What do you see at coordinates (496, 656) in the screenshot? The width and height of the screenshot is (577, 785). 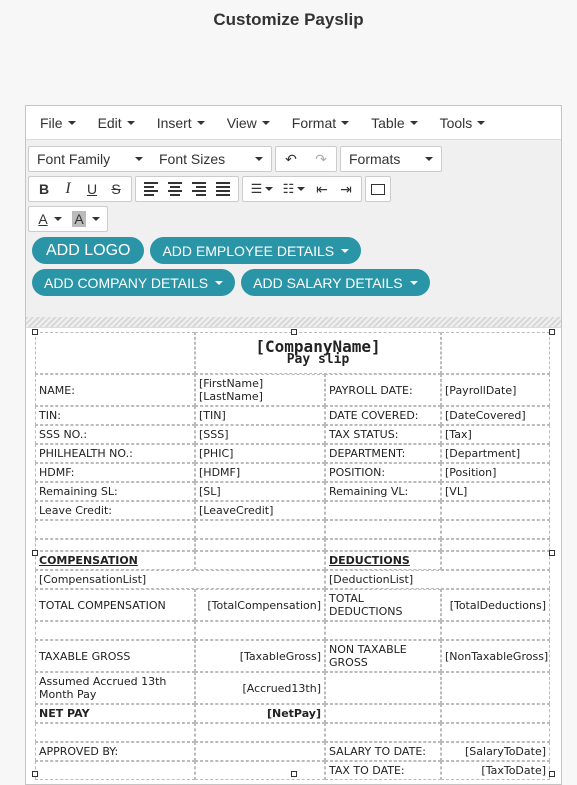 I see `non-taxable-gross-value: [NonTaxableGross]` at bounding box center [496, 656].